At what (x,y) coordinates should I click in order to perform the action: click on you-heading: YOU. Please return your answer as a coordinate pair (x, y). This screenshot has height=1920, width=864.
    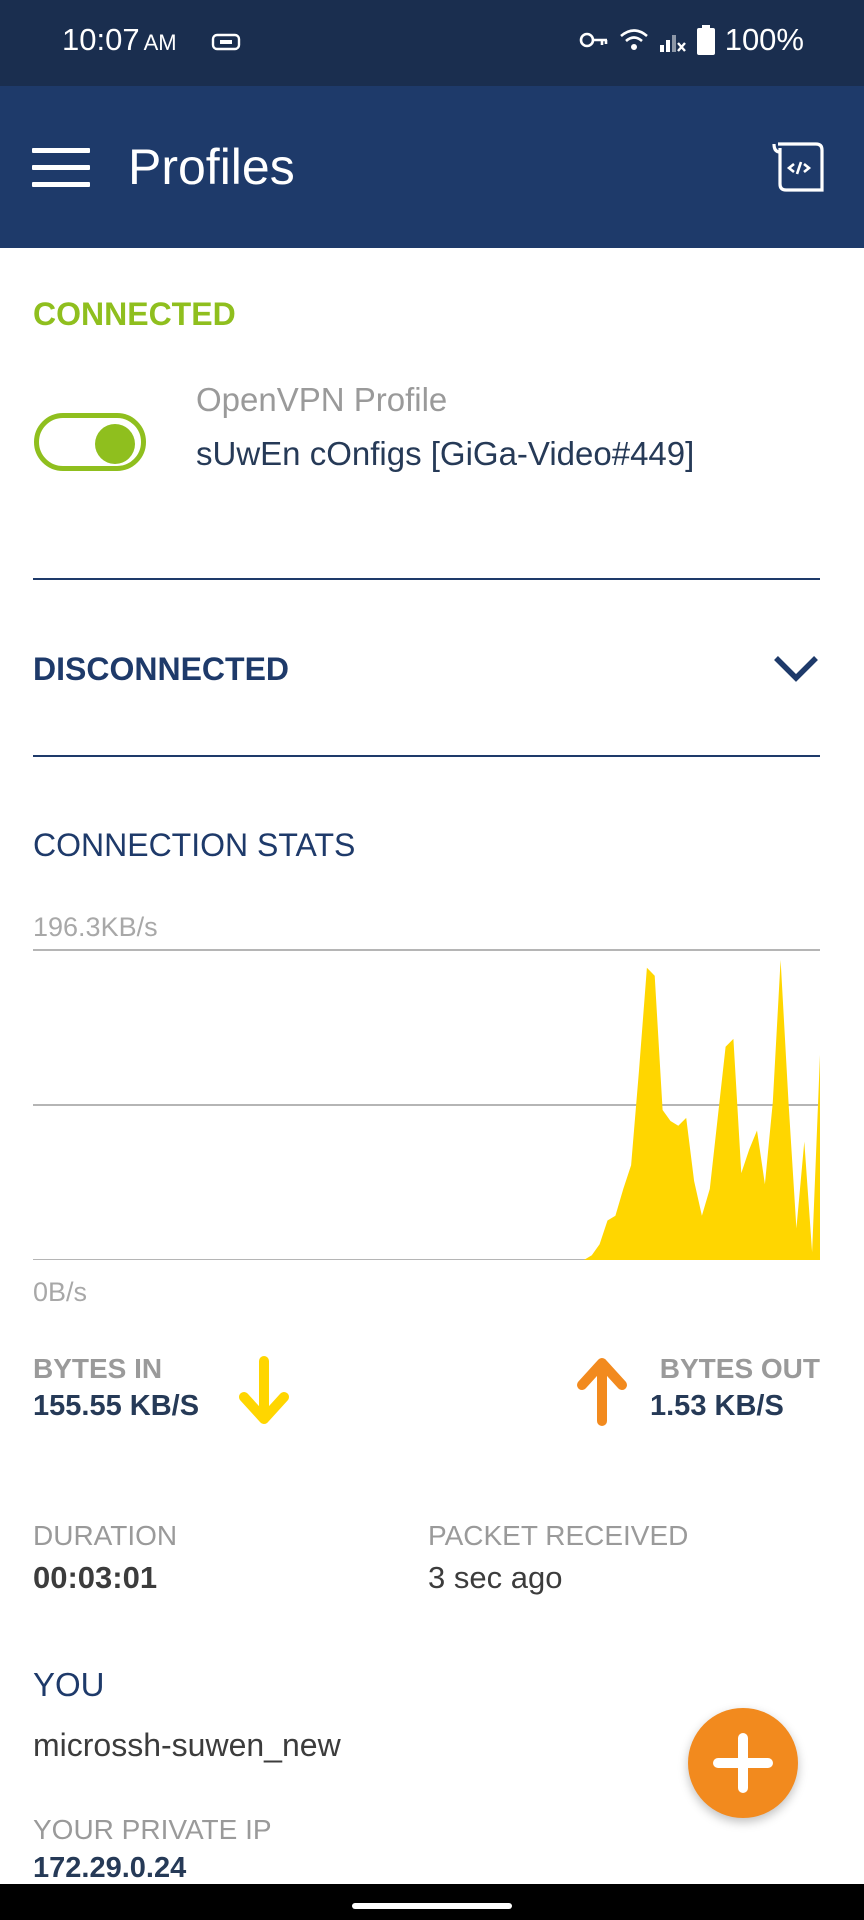
    Looking at the image, I should click on (69, 1684).